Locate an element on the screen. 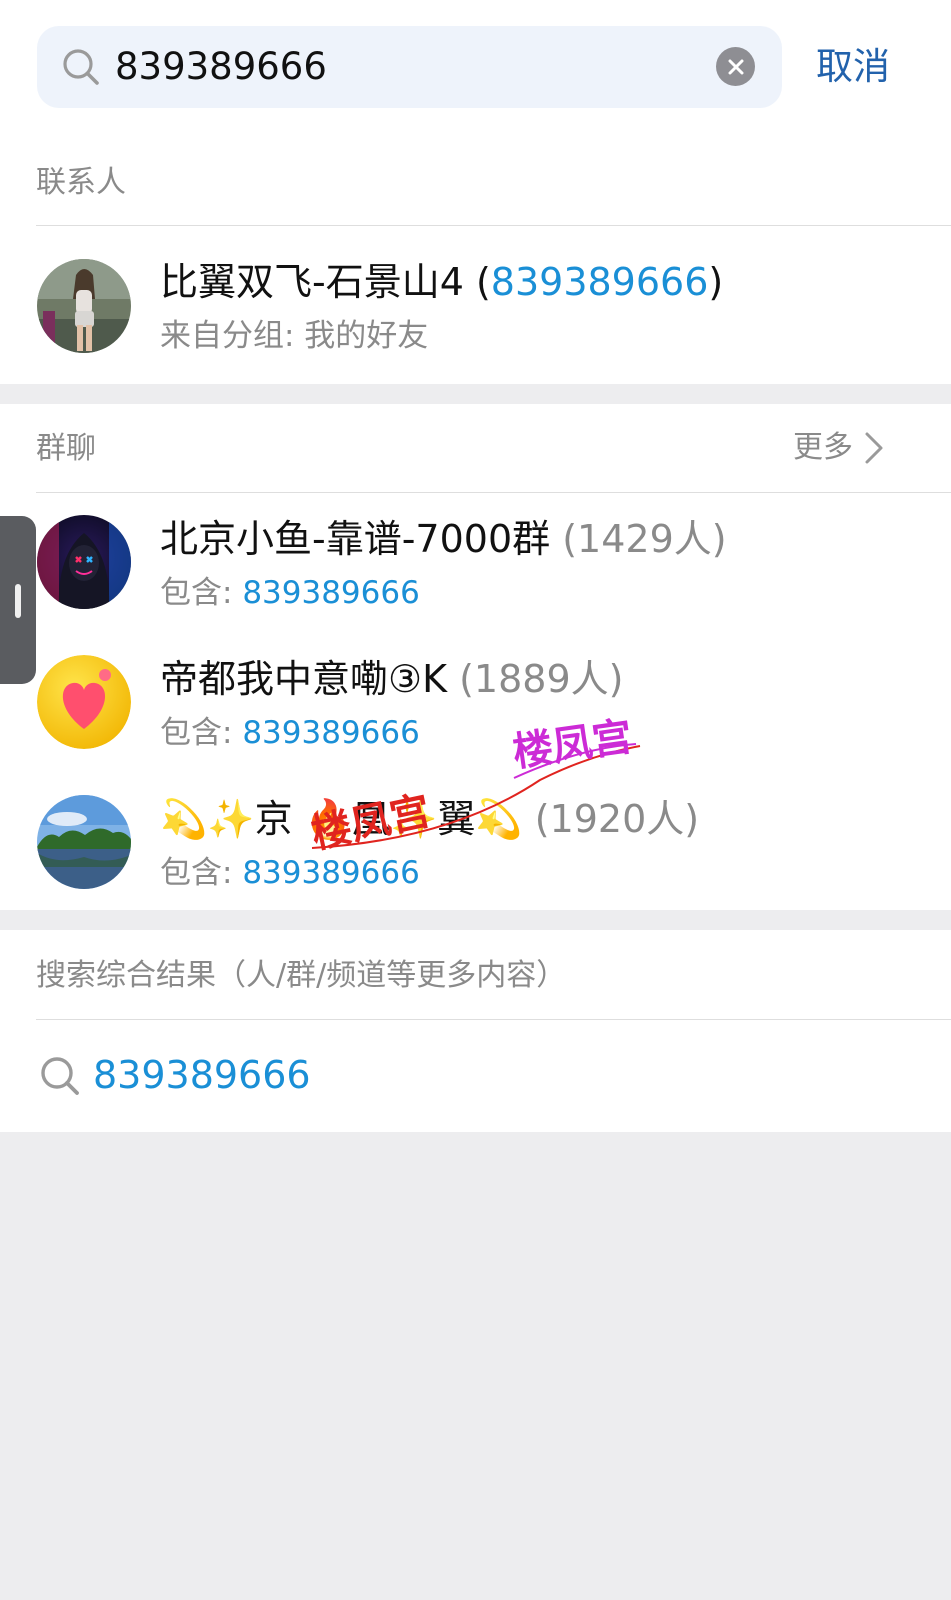  contact-name-close: ) is located at coordinates (716, 282).